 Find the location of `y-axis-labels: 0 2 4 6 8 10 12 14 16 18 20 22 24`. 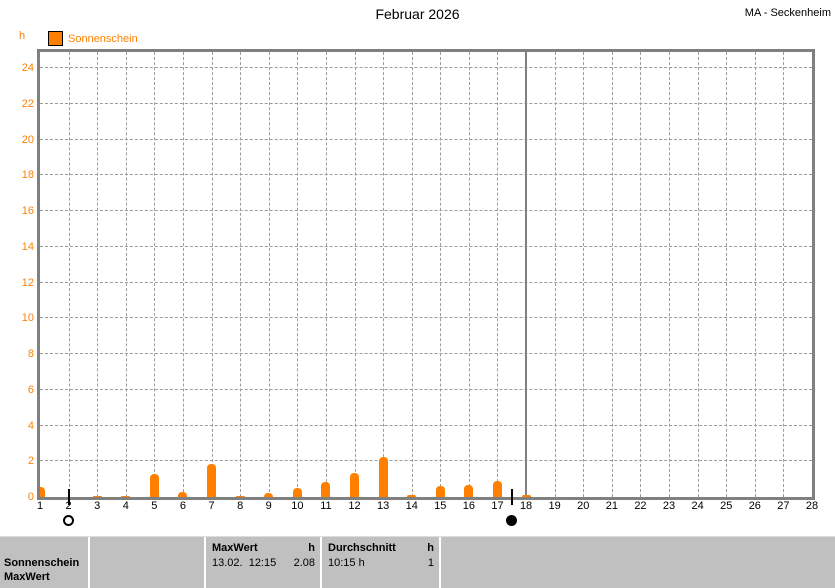

y-axis-labels: 0 2 4 6 8 10 12 14 16 18 20 22 24 is located at coordinates (17, 277).